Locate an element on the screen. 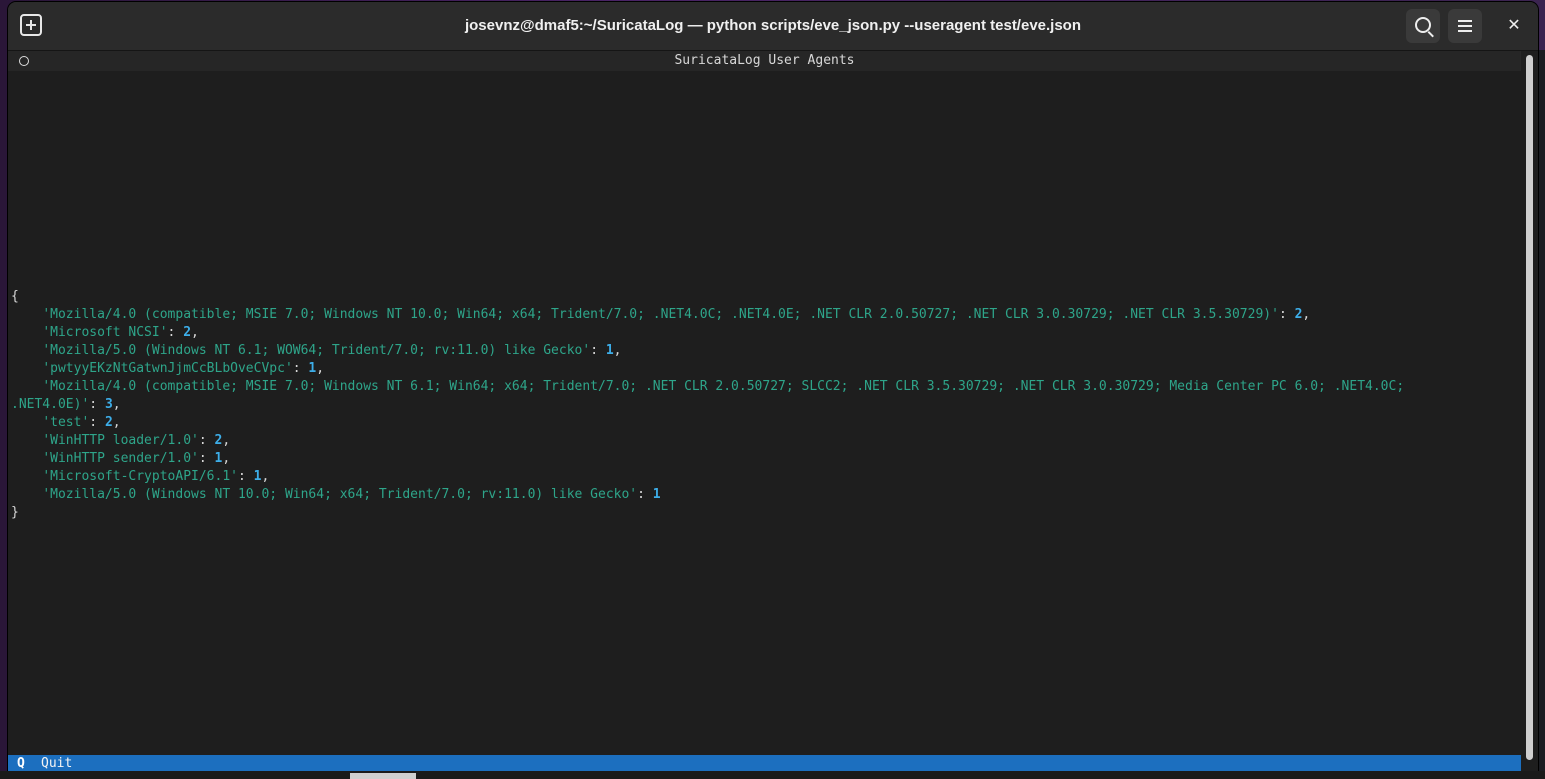 This screenshot has width=1545, height=779. list-item: 'test': 2, is located at coordinates (81, 422).